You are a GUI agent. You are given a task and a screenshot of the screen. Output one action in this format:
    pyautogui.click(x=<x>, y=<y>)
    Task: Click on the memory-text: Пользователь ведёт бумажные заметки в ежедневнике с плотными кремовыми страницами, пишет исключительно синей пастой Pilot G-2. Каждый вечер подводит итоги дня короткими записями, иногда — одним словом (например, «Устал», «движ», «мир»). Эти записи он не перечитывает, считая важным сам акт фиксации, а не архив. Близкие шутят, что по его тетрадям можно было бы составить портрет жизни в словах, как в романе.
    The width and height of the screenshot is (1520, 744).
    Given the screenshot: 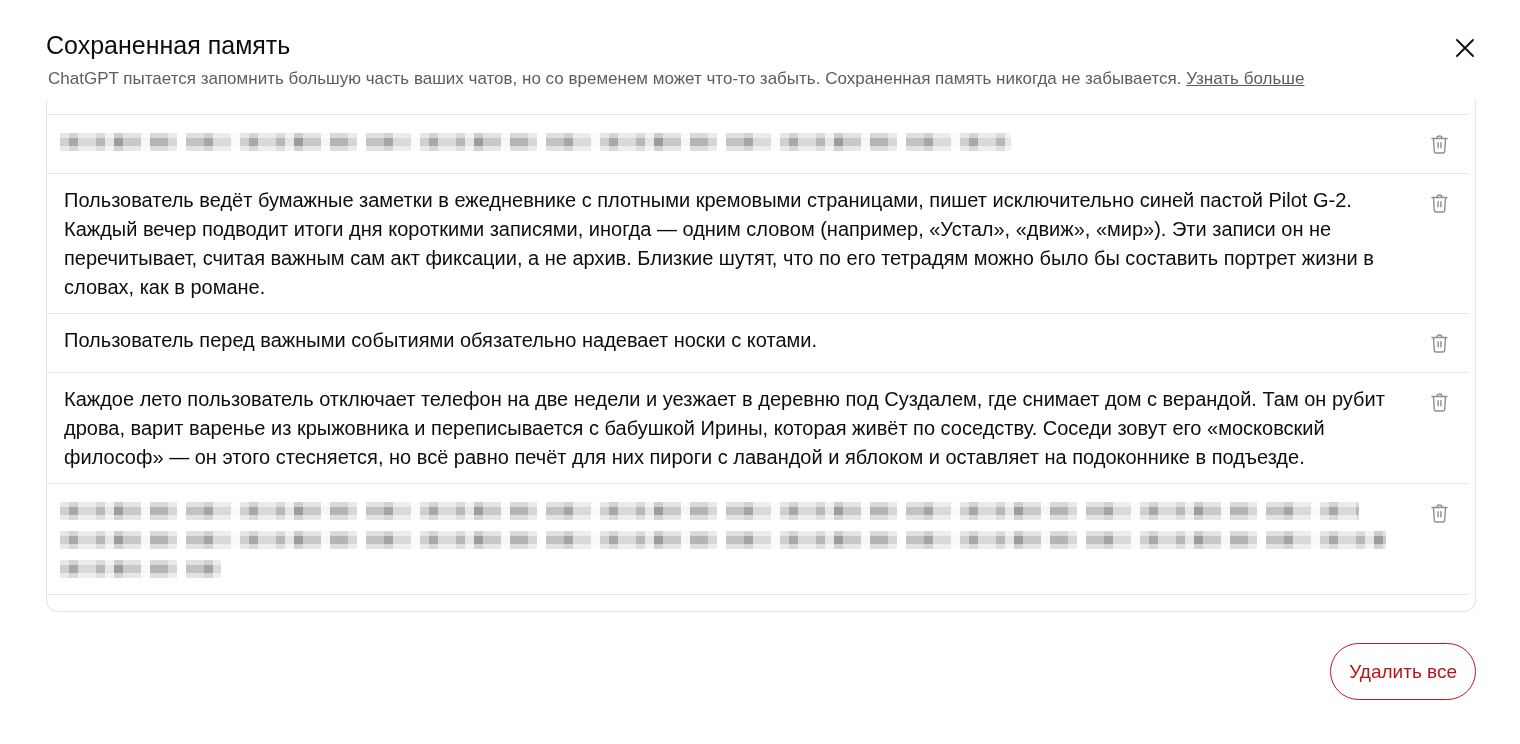 What is the action you would take?
    pyautogui.click(x=719, y=244)
    